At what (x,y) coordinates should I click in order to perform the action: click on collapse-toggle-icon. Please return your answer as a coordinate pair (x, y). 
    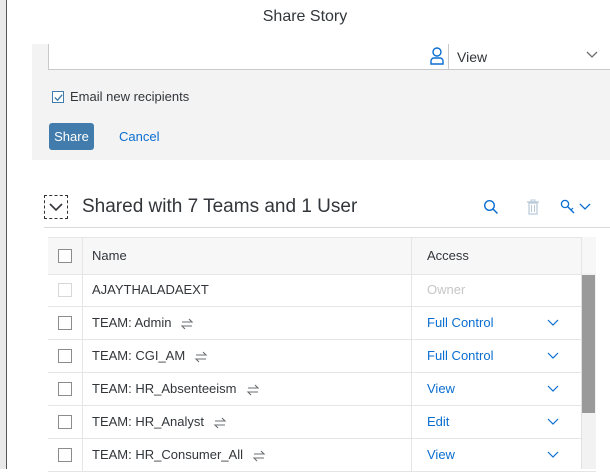
    Looking at the image, I should click on (56, 207).